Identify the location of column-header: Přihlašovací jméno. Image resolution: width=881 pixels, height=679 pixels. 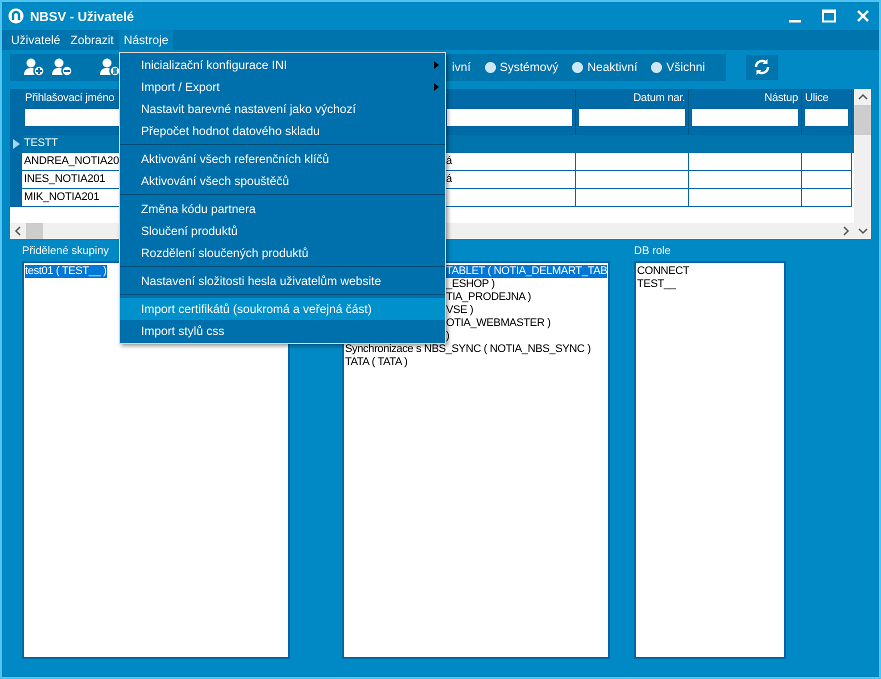
(69, 99).